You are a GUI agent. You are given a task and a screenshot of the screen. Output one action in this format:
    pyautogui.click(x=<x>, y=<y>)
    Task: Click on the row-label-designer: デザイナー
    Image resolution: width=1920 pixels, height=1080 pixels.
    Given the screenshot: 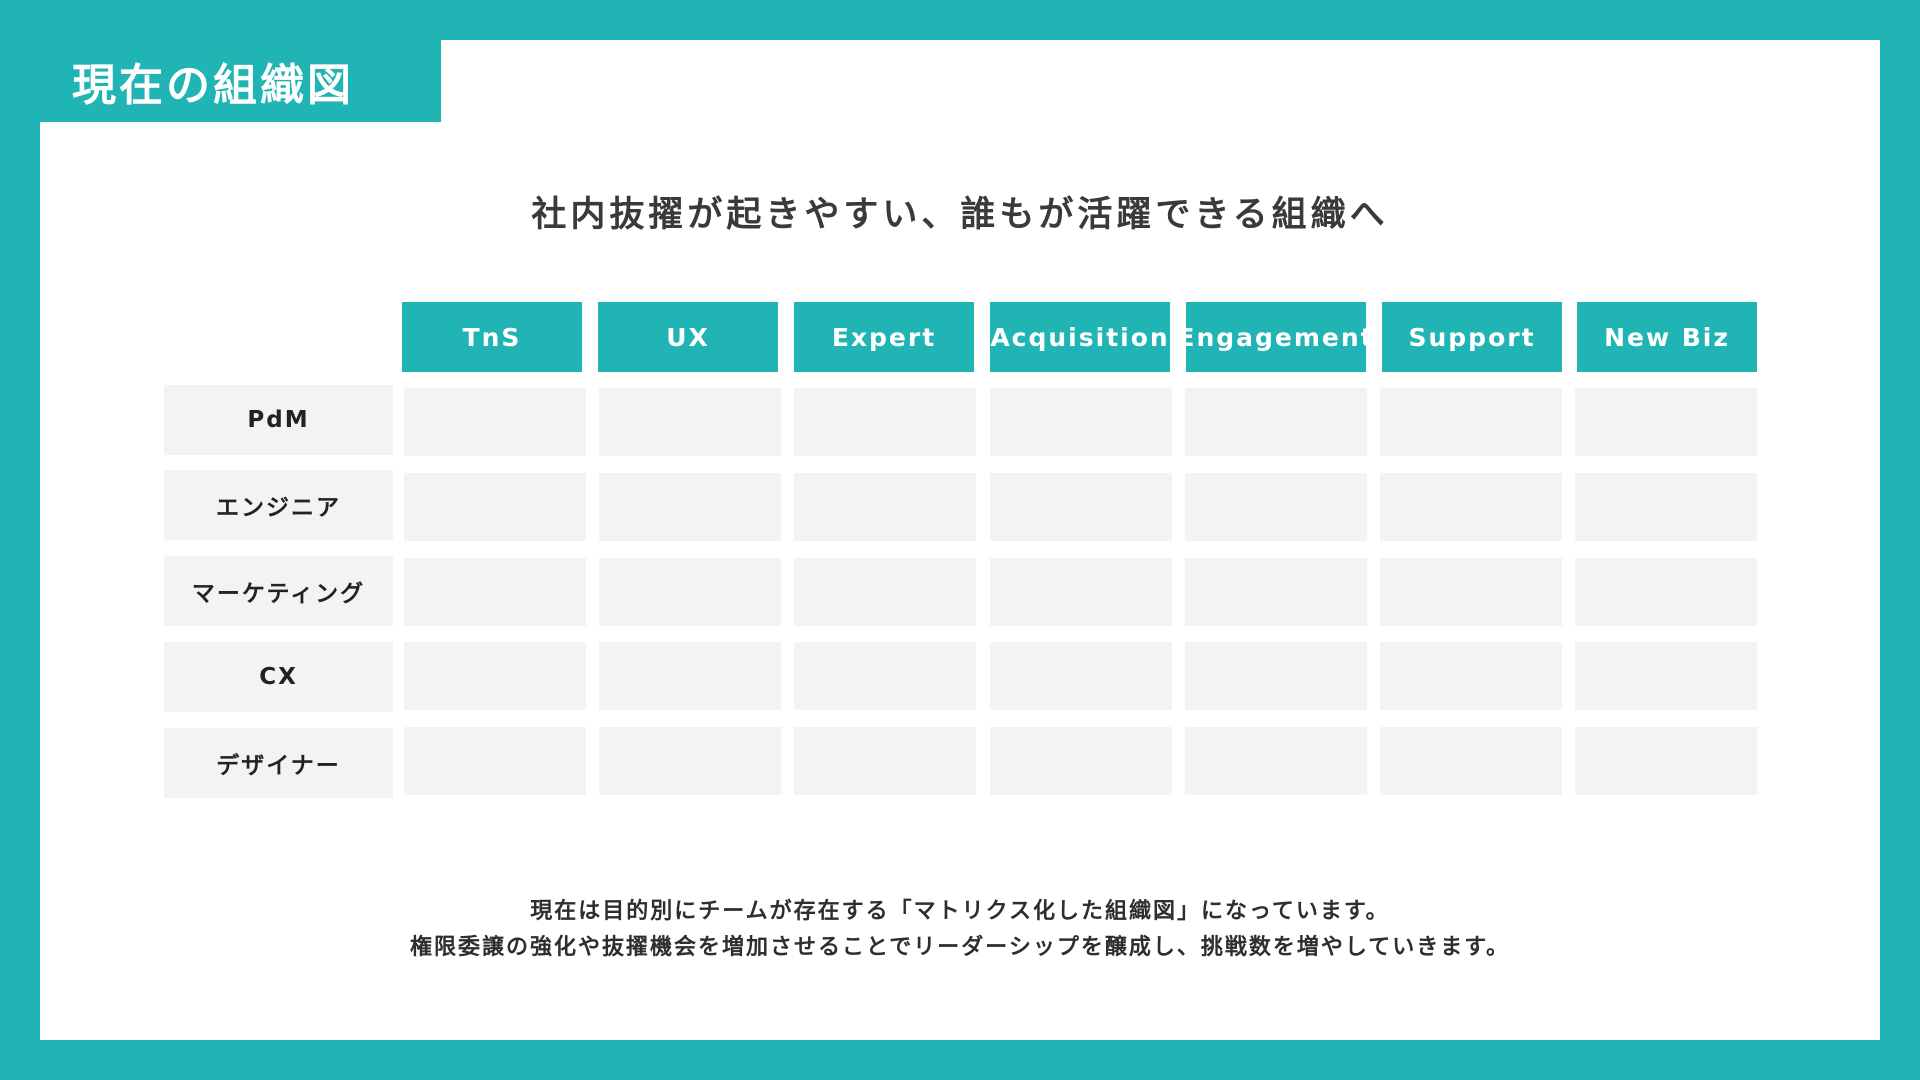 What is the action you would take?
    pyautogui.click(x=278, y=763)
    